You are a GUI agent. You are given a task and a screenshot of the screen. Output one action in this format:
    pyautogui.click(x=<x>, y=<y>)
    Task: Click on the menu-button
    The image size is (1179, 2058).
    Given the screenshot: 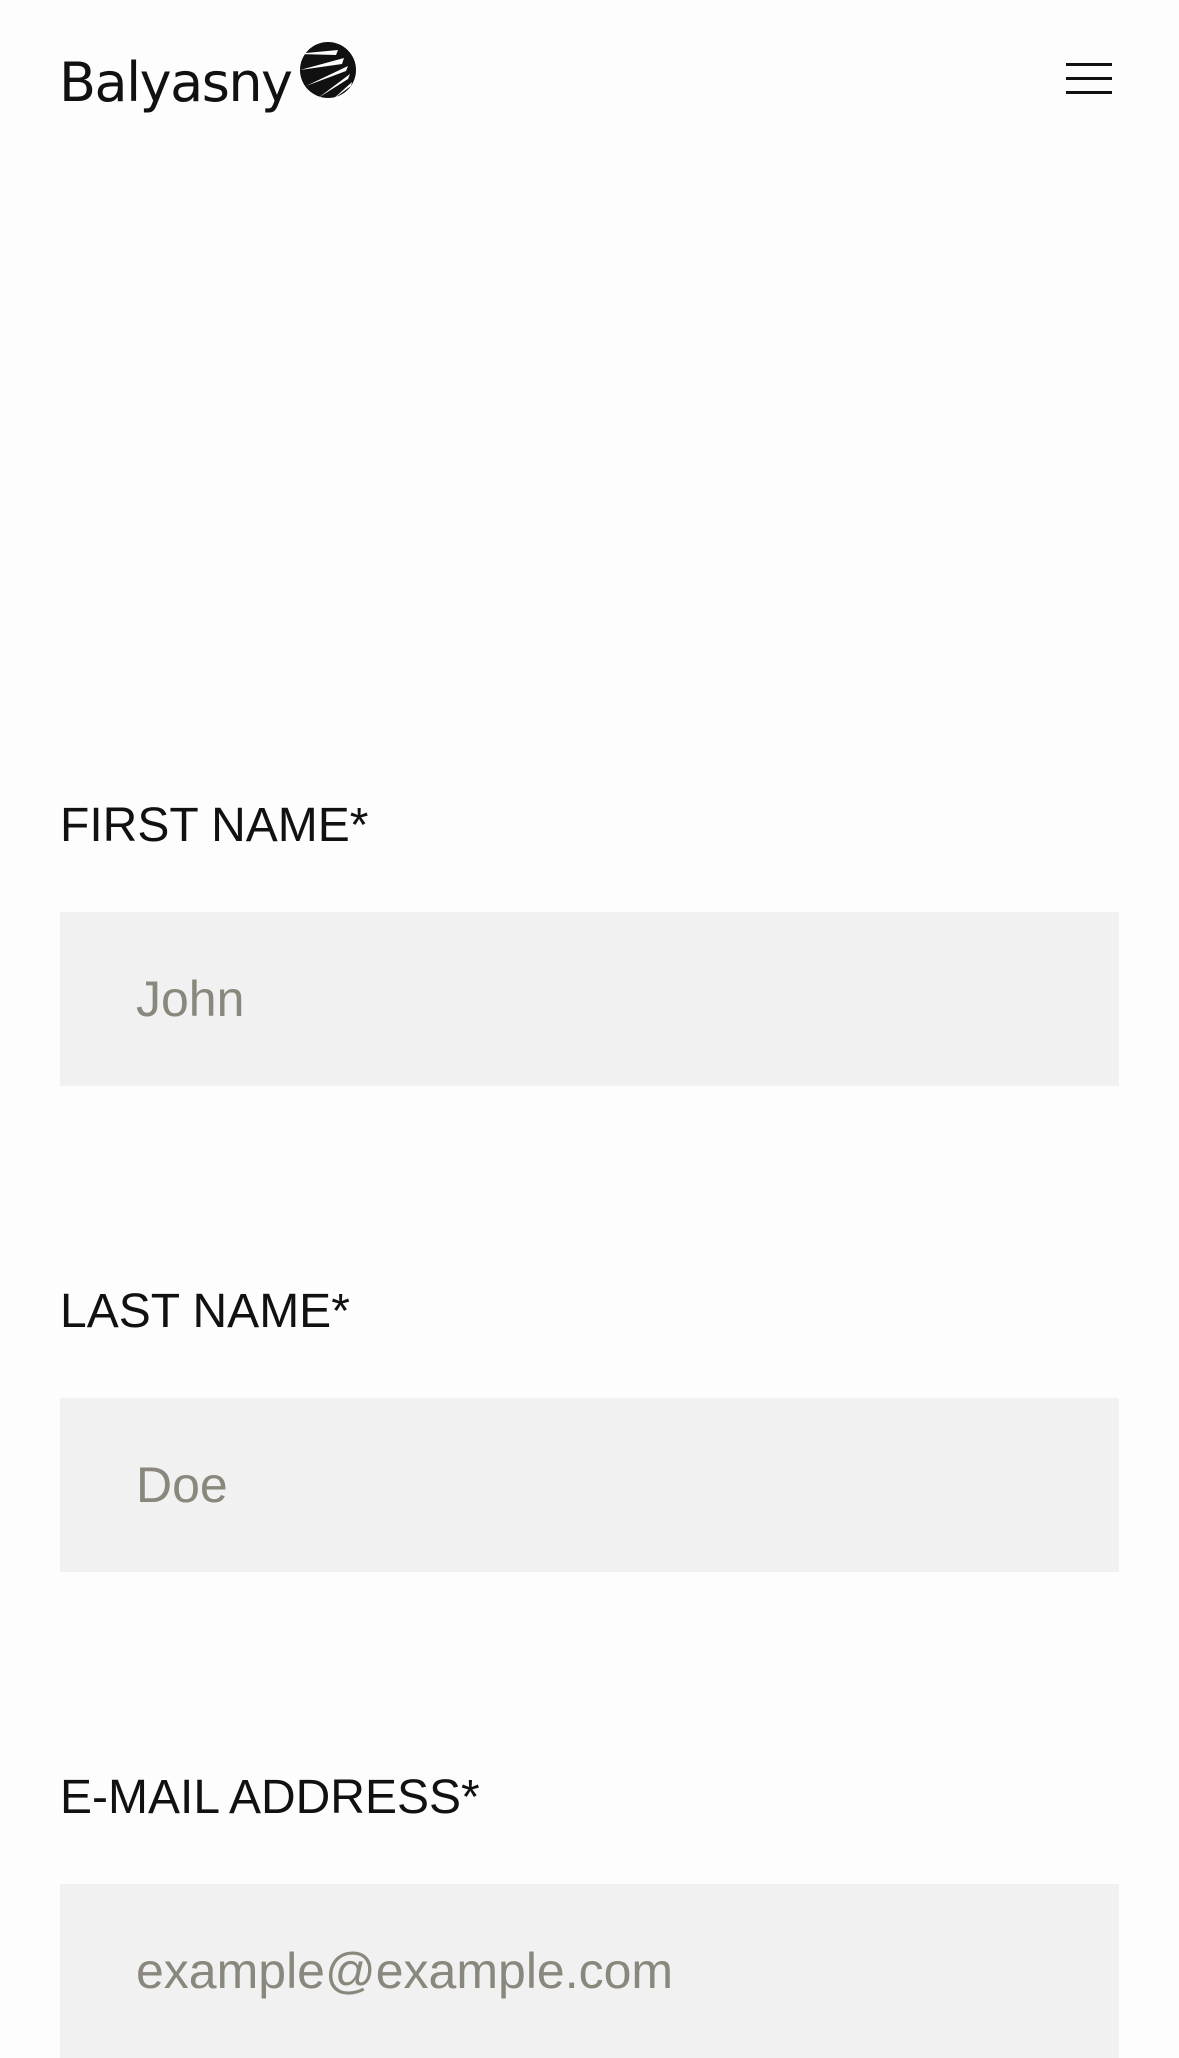 What is the action you would take?
    pyautogui.click(x=1089, y=79)
    